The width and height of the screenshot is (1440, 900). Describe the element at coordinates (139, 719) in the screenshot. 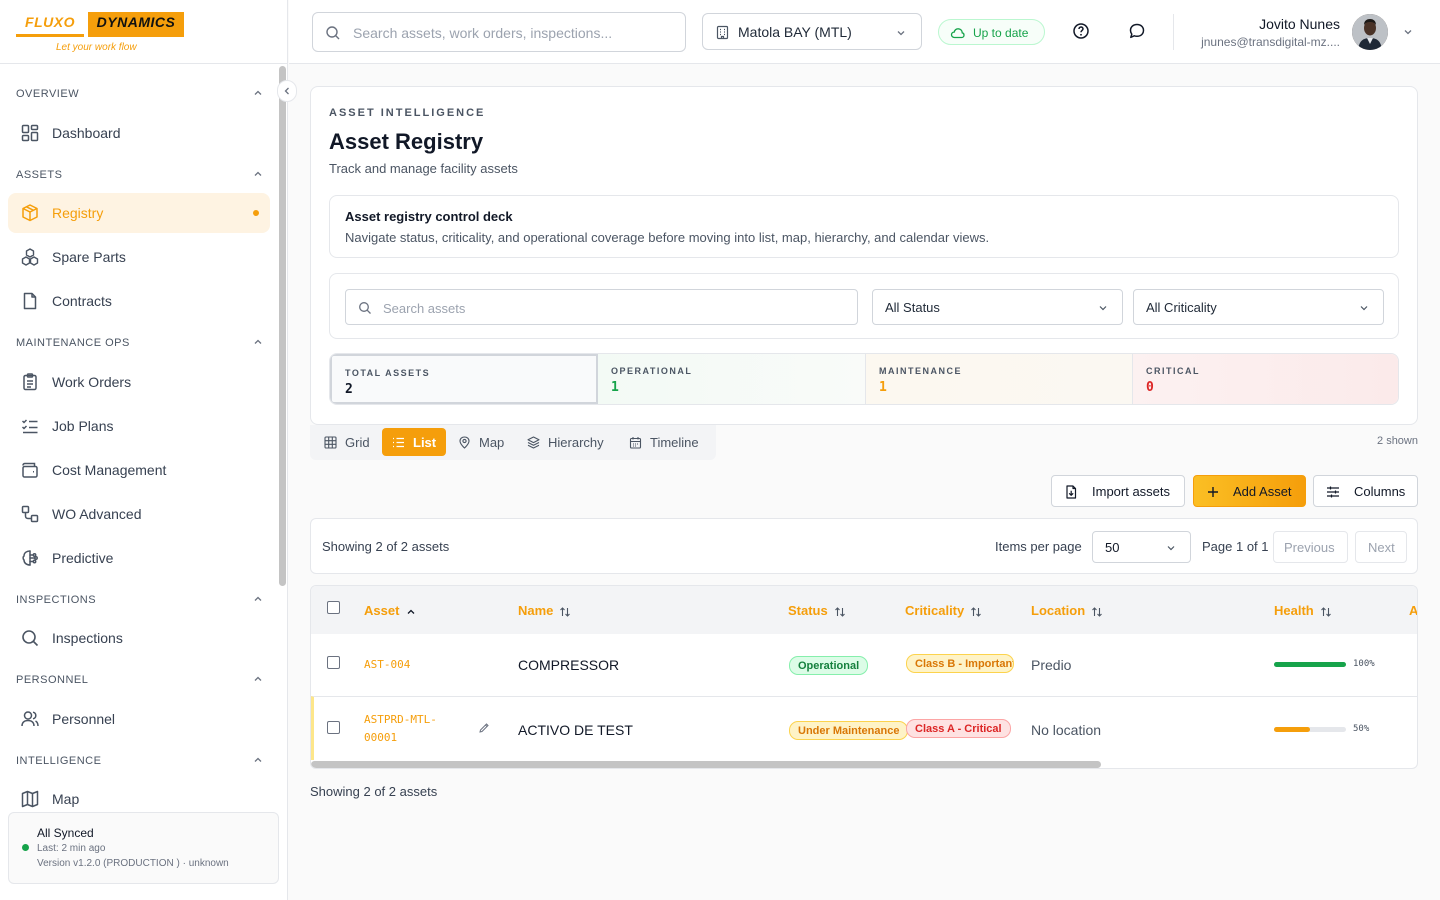

I see `sidebar-item-personnel: Personnel` at that location.